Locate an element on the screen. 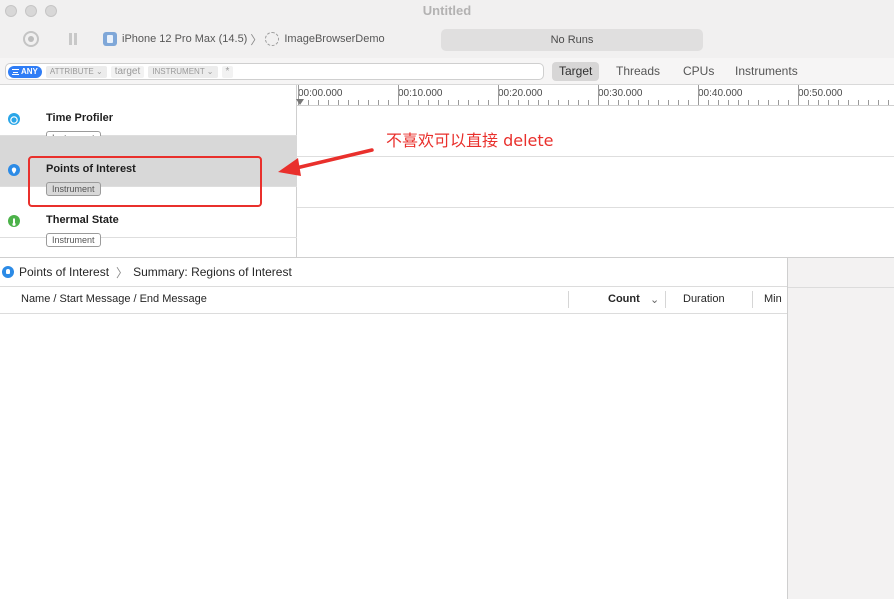 The width and height of the screenshot is (894, 599). column-name: Name / Start Message / End Message is located at coordinates (114, 299).